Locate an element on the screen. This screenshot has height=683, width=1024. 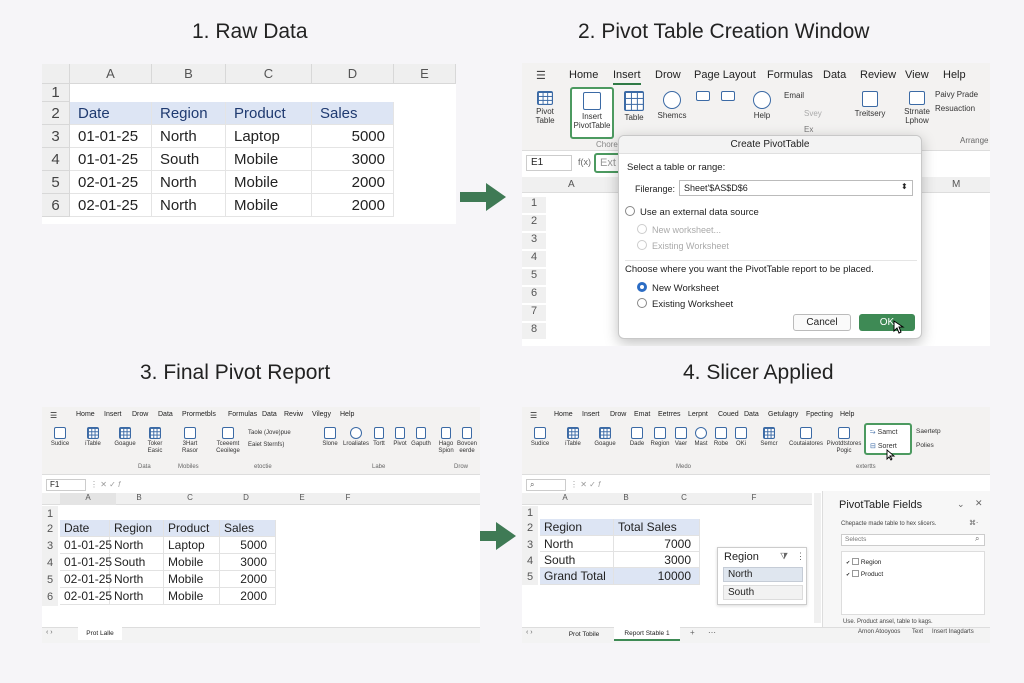
tab-insert: Insert is located at coordinates (113, 414).